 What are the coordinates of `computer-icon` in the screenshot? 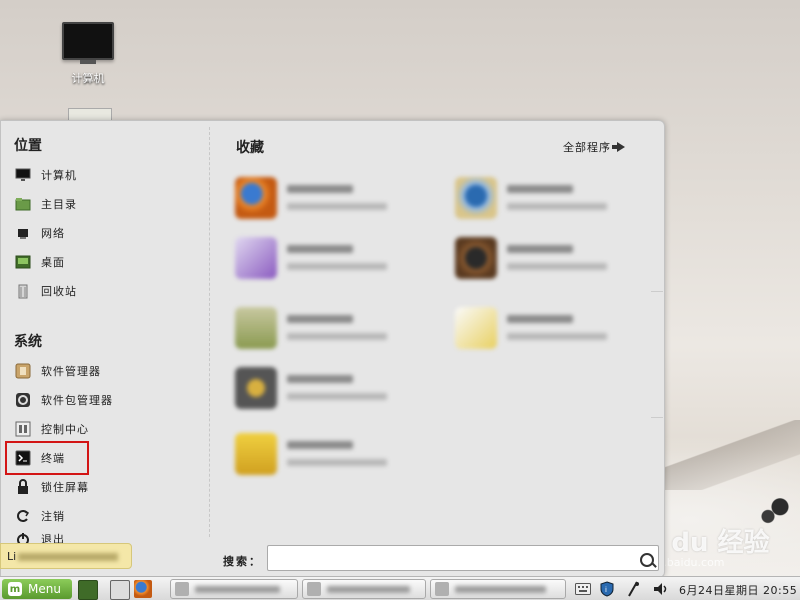 It's located at (23, 175).